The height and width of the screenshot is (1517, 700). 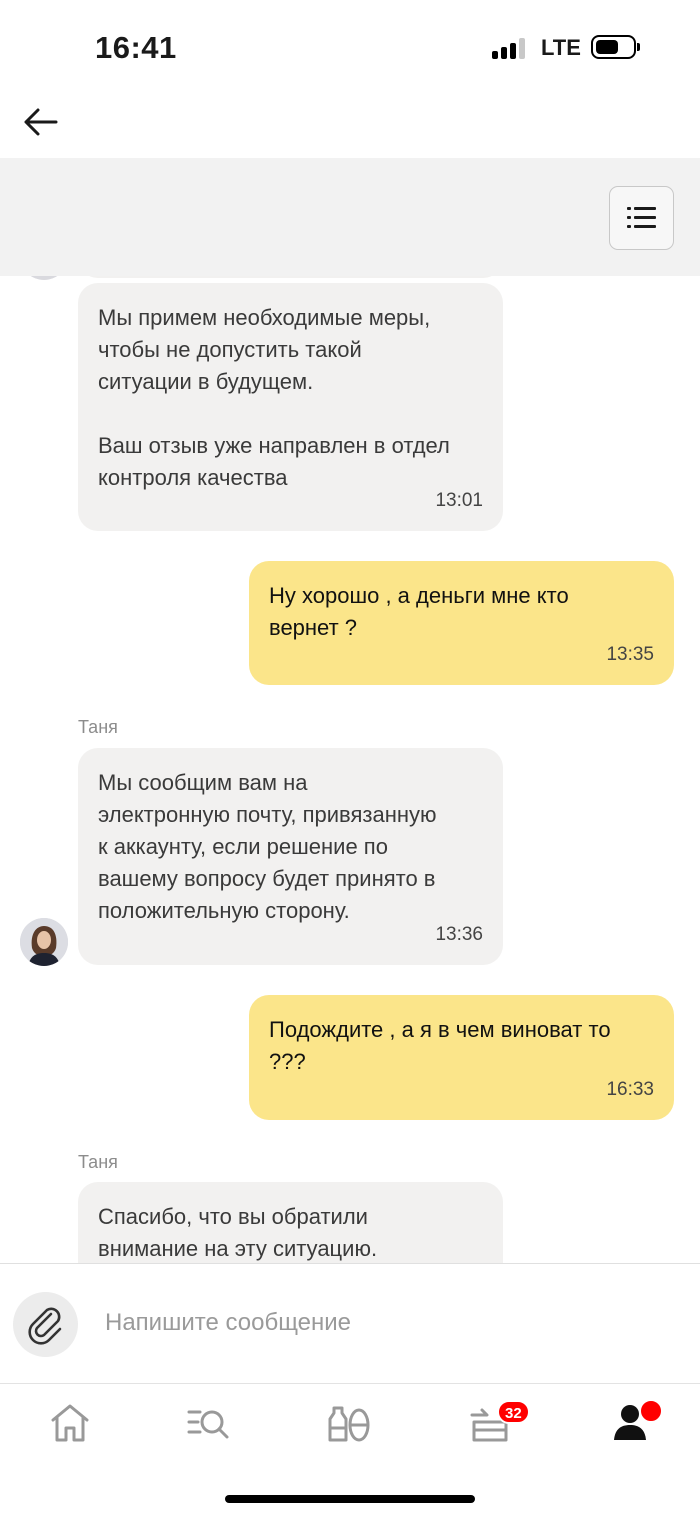 I want to click on menu-button, so click(x=641, y=218).